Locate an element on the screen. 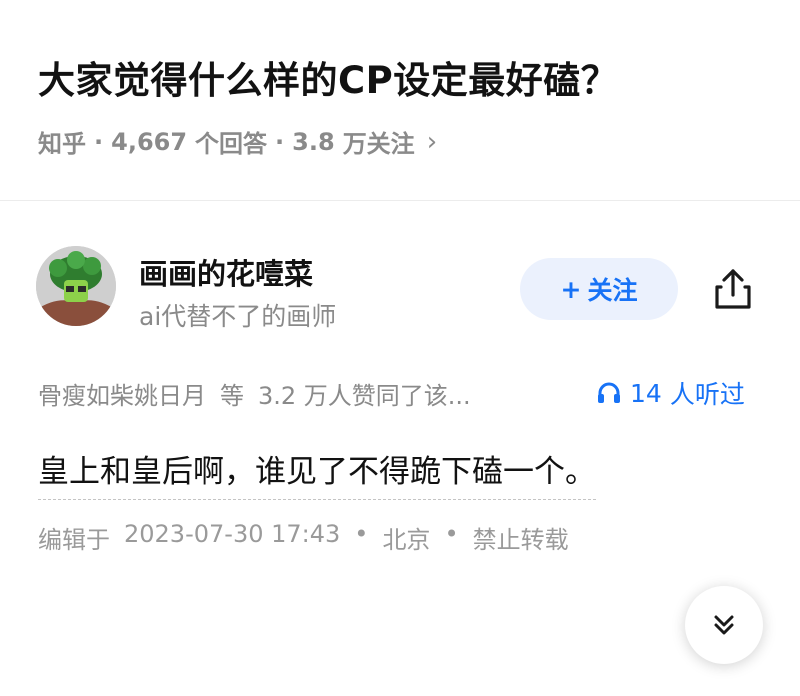 The width and height of the screenshot is (800, 696). follow-label: 关注 is located at coordinates (612, 290).